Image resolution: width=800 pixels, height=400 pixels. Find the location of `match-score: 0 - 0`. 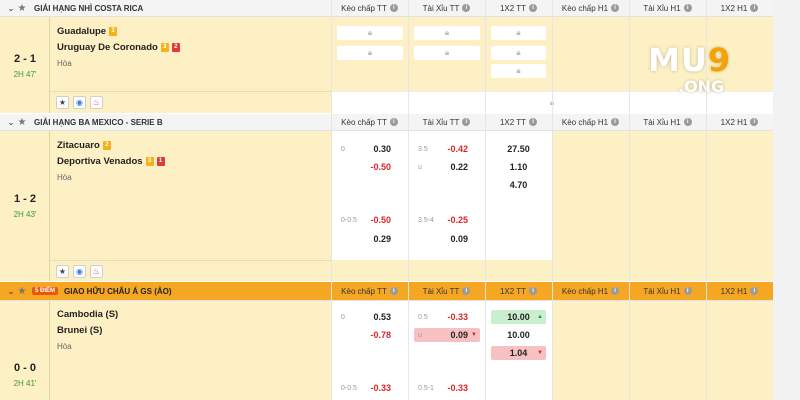

match-score: 0 - 0 is located at coordinates (24, 368).